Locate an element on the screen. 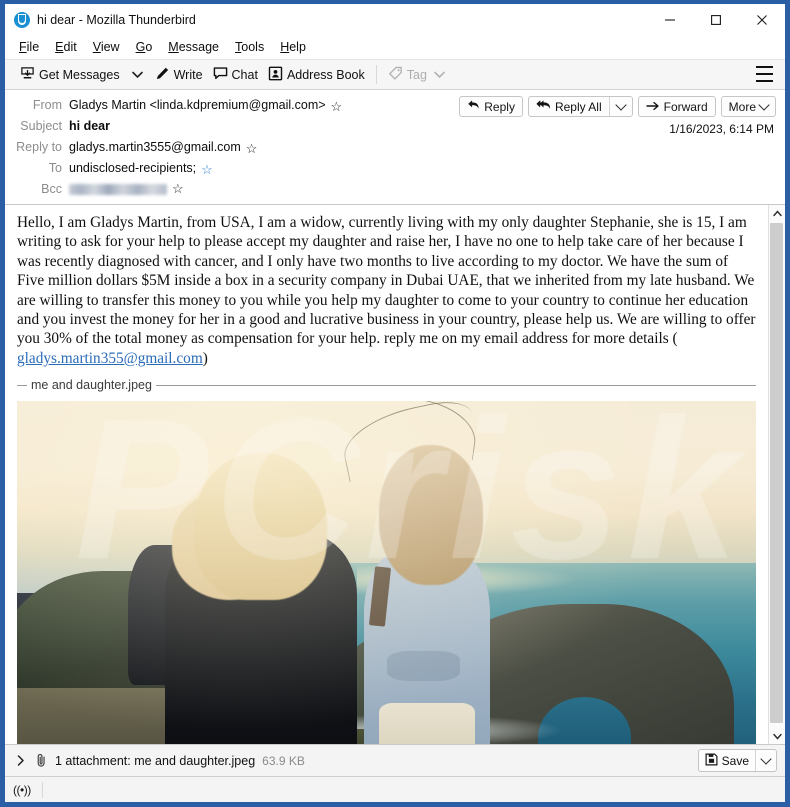  menu-tools-rest: ools is located at coordinates (253, 47).